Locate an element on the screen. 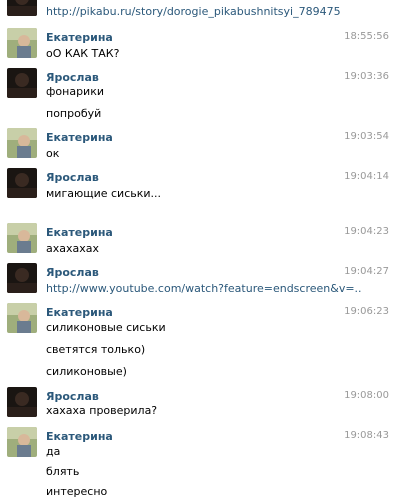  message-text: оО КАК ТАК? is located at coordinates (83, 53).